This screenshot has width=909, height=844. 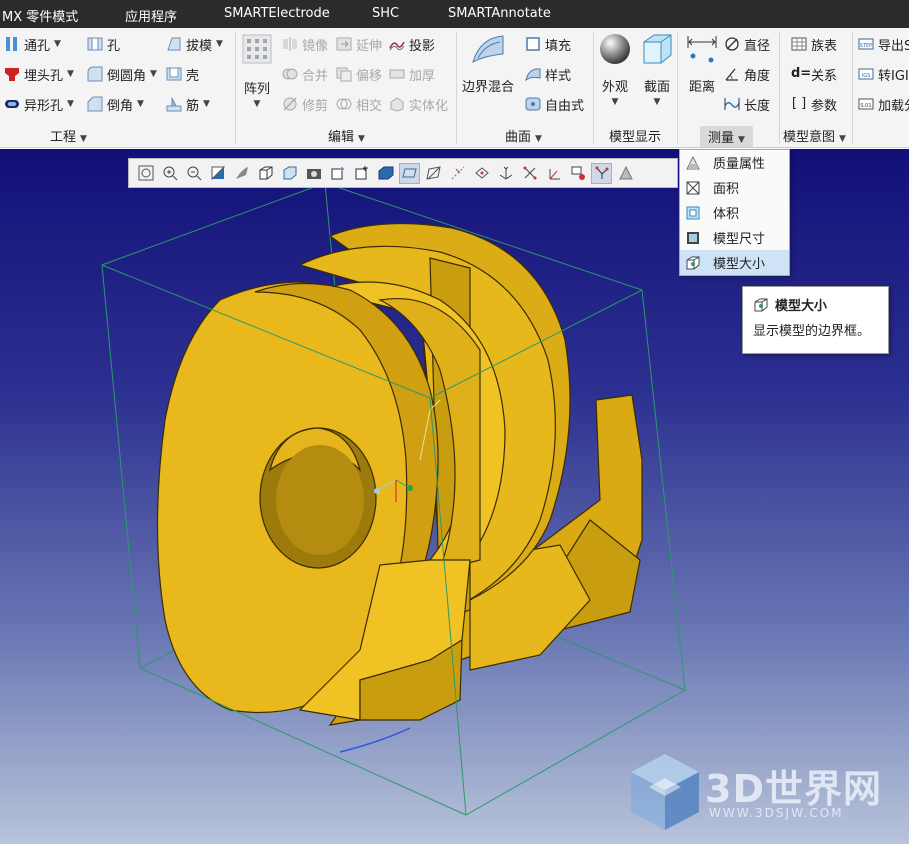 I want to click on triangle-display-button, so click(x=625, y=173).